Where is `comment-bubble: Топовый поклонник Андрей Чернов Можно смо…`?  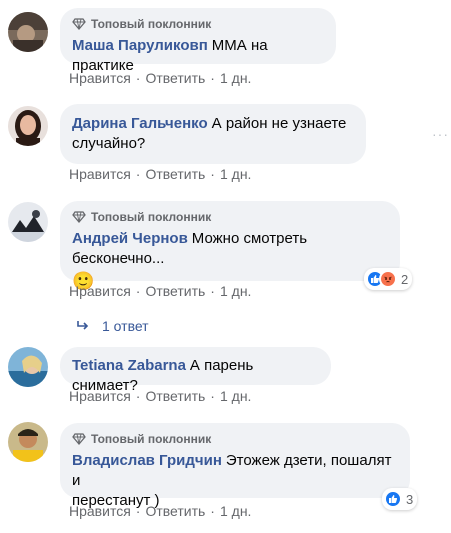 comment-bubble: Топовый поклонник Андрей Чернов Можно смо… is located at coordinates (230, 246).